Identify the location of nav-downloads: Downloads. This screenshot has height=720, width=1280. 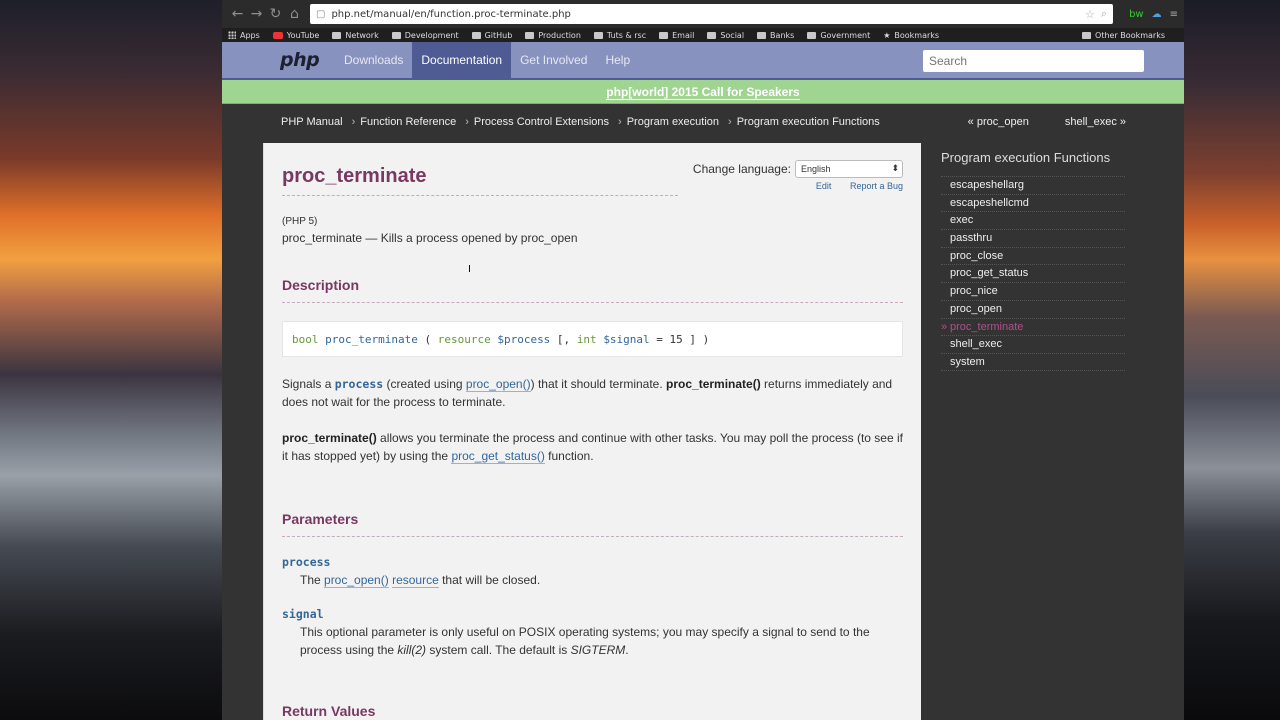
(373, 61).